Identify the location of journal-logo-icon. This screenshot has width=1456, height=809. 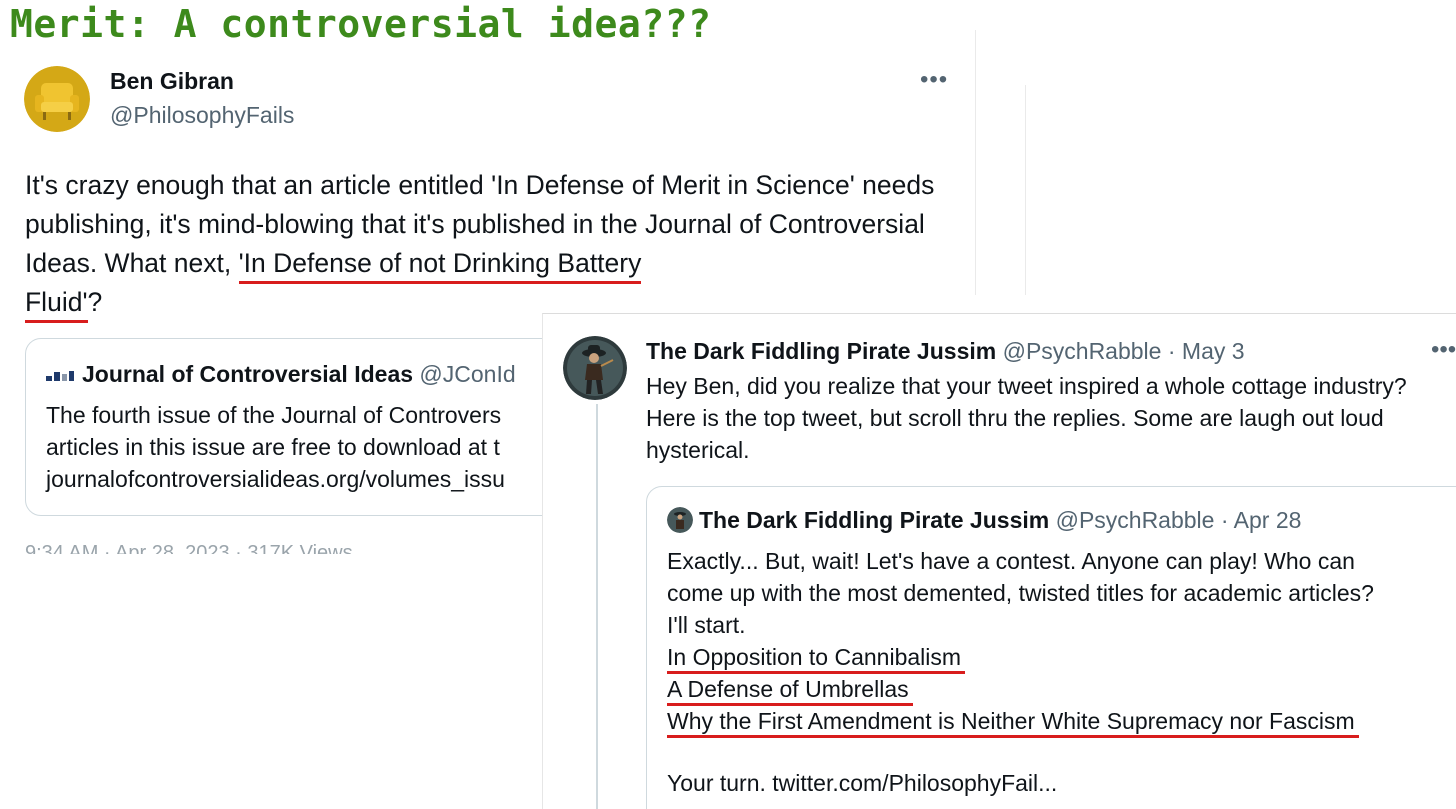
(60, 375).